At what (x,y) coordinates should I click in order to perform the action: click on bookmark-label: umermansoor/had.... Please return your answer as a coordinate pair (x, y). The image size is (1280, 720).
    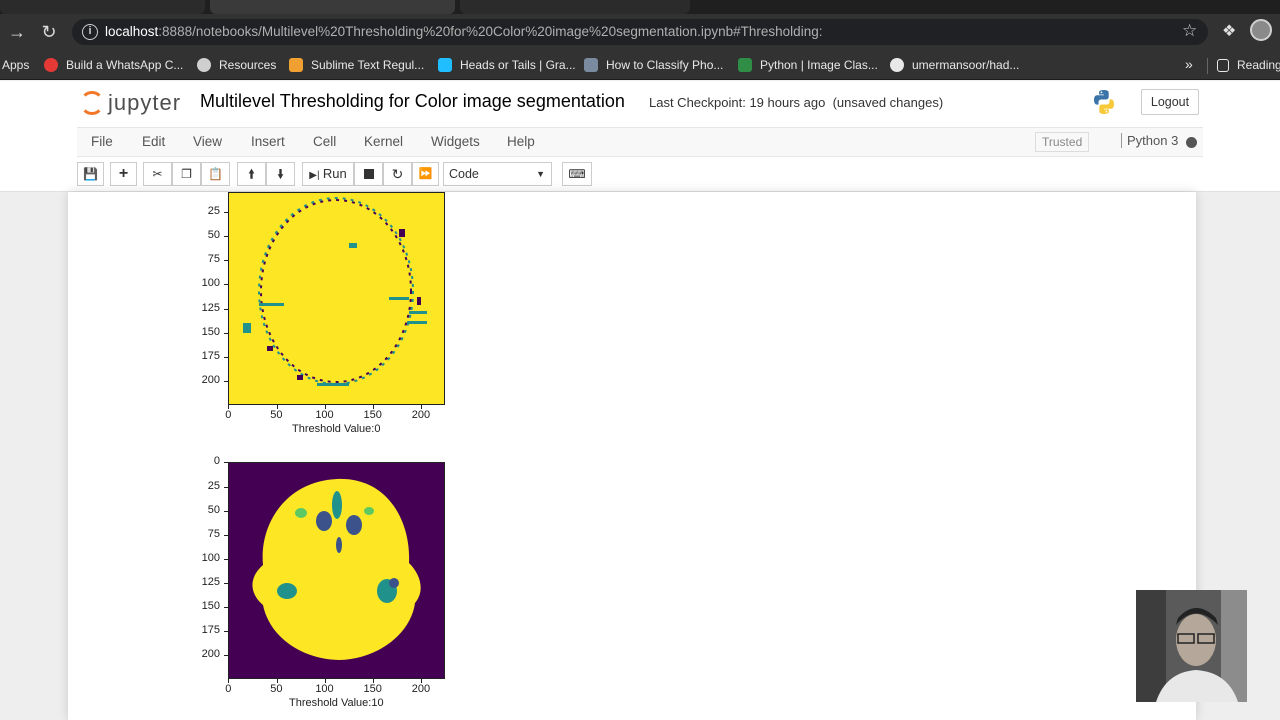
    Looking at the image, I should click on (966, 65).